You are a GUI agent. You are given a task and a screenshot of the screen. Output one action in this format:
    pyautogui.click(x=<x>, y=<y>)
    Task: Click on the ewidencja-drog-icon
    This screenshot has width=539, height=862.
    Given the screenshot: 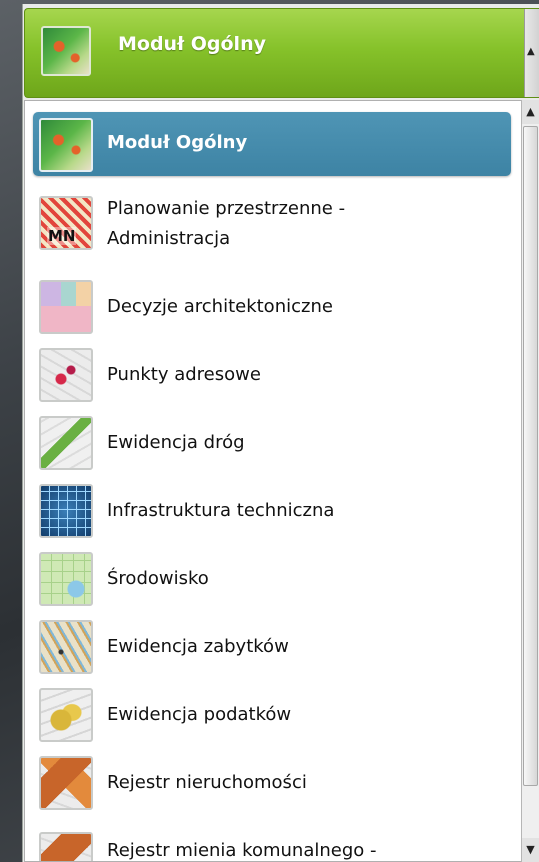 What is the action you would take?
    pyautogui.click(x=66, y=443)
    